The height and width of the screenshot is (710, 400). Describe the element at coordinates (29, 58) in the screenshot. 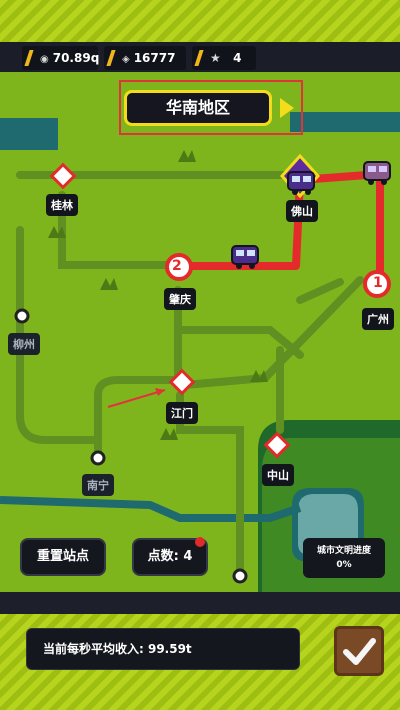

I see `currency-accent-stripe` at that location.